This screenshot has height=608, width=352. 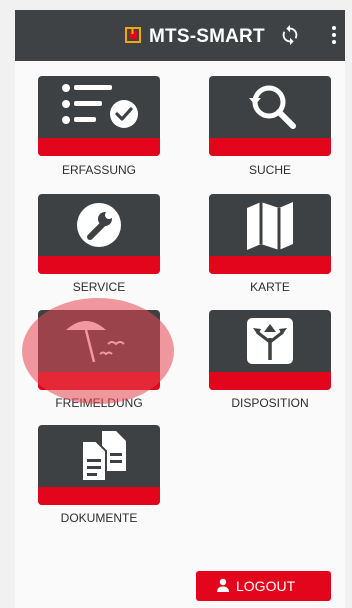 What do you see at coordinates (99, 403) in the screenshot?
I see `tile-label-freimeldung: FREIMELDUNG` at bounding box center [99, 403].